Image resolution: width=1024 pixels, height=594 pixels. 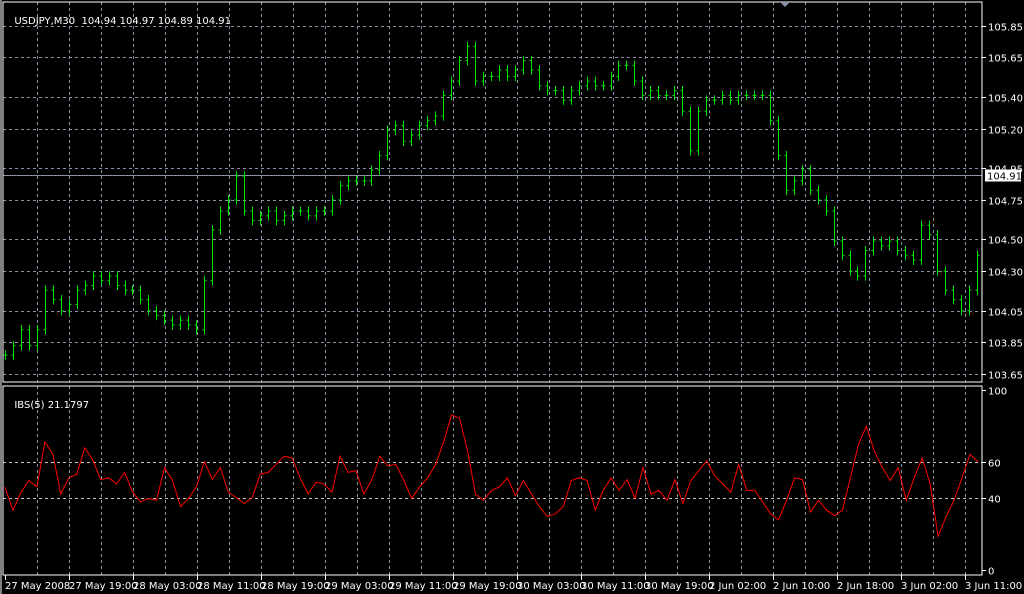 What do you see at coordinates (1005, 376) in the screenshot?
I see `price-axis-label: 103.65` at bounding box center [1005, 376].